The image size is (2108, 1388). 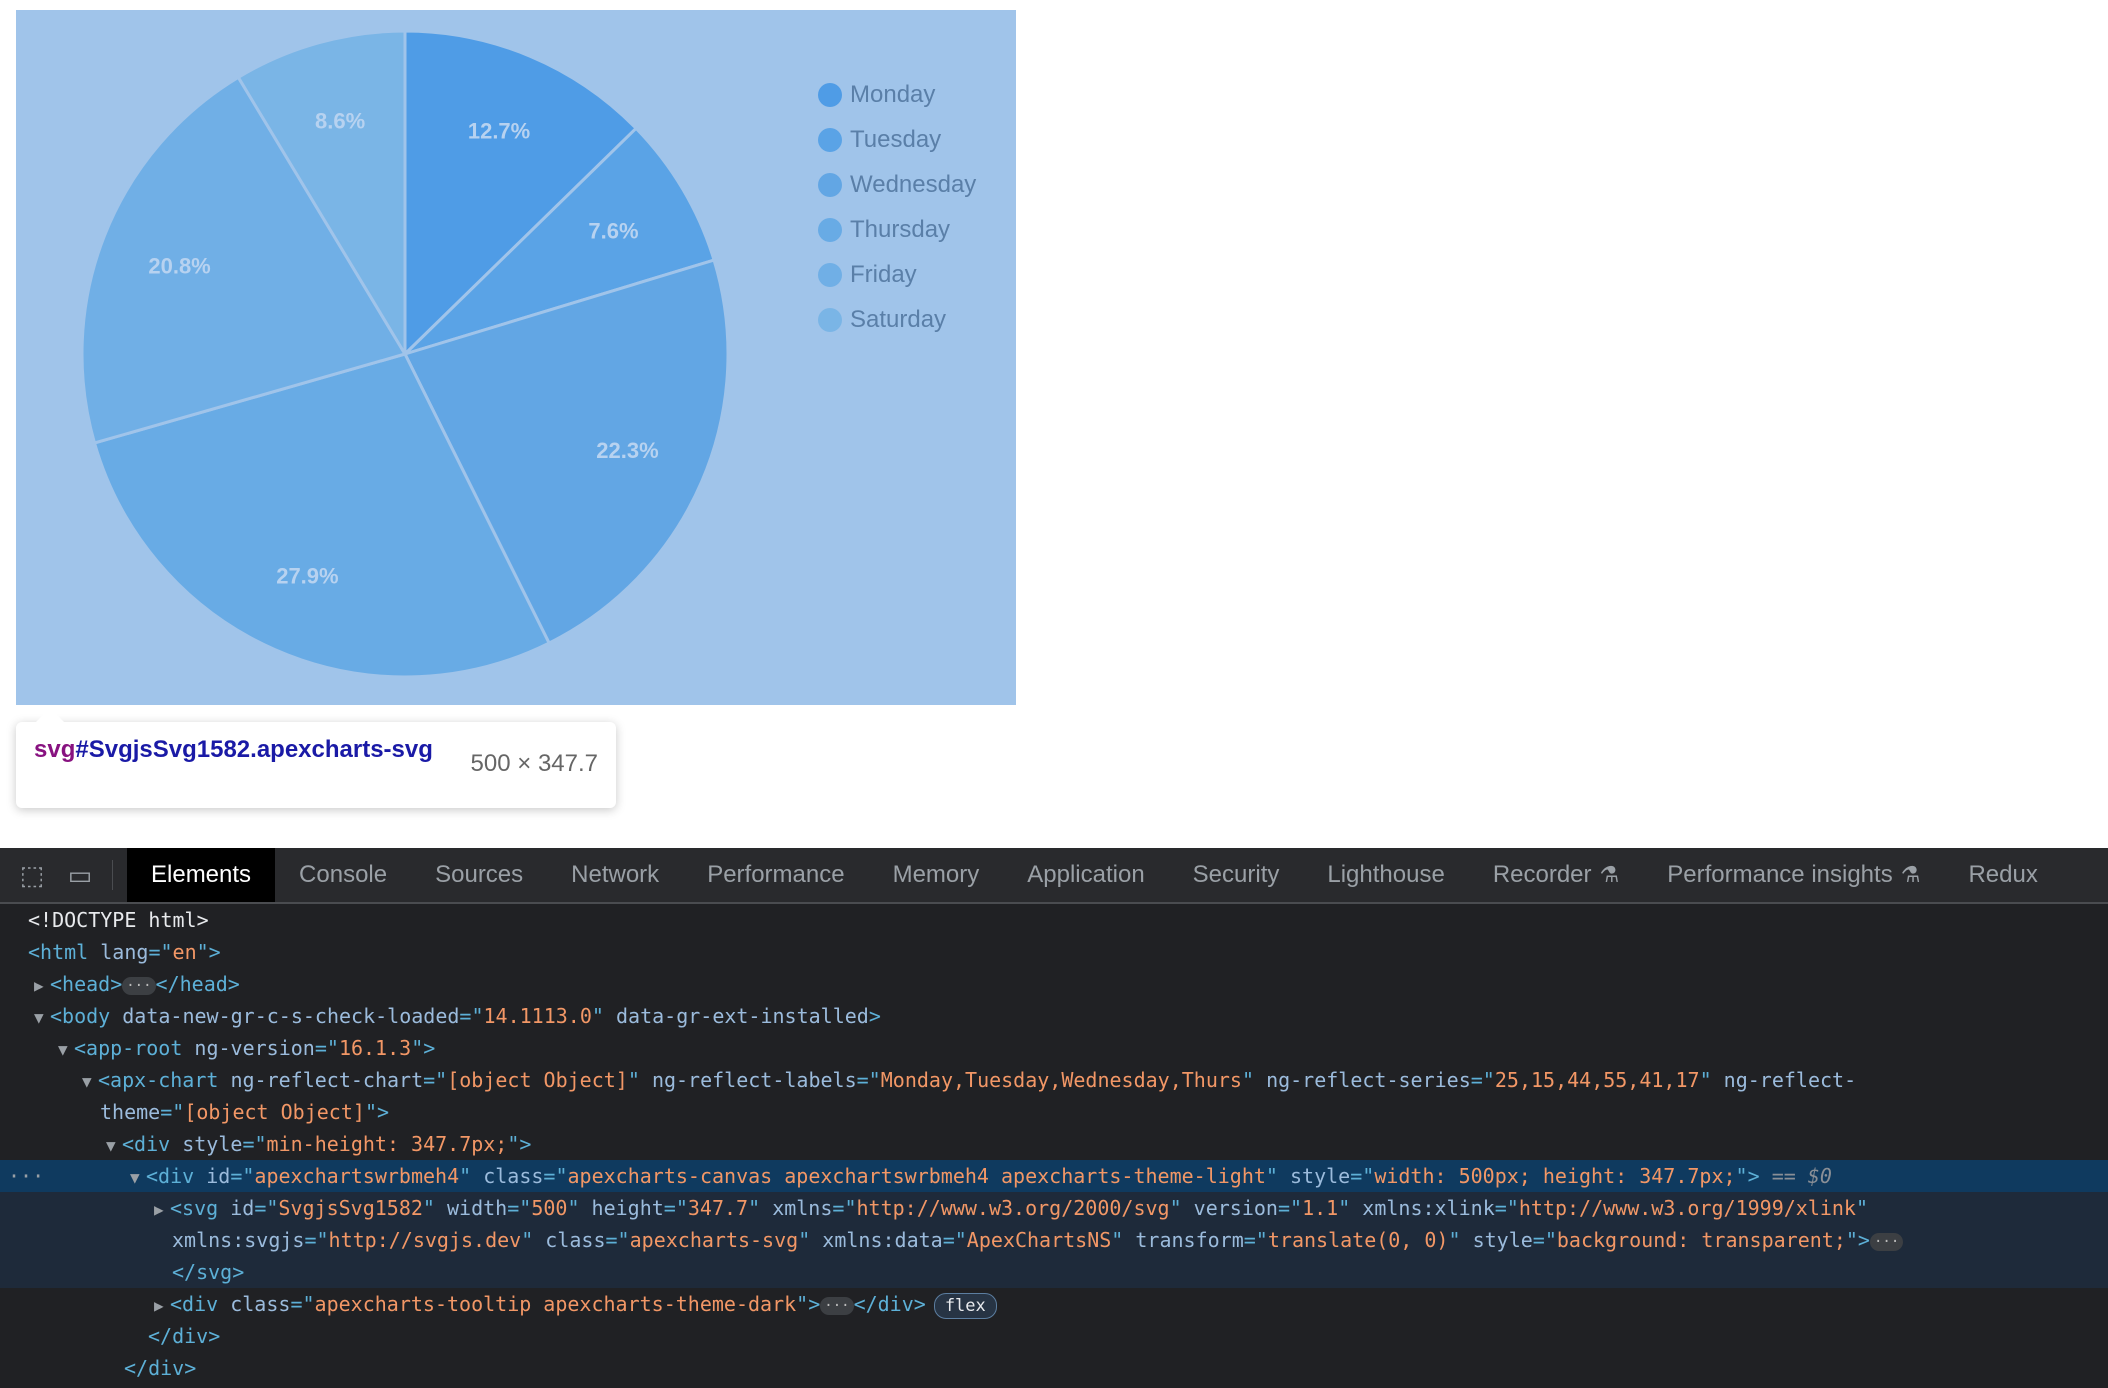 I want to click on tab-label: Performance, so click(x=776, y=874).